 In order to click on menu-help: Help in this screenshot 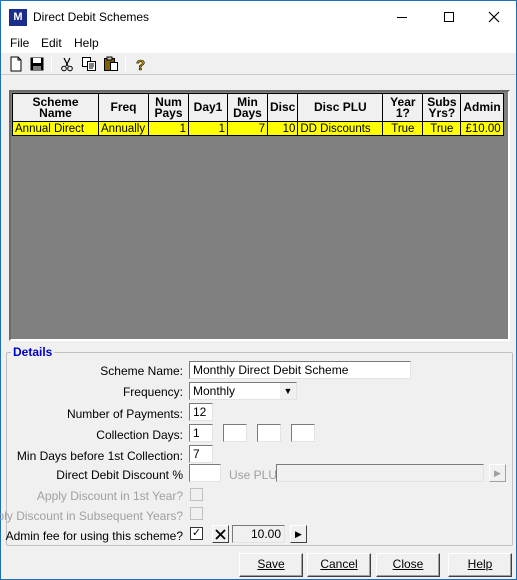, I will do `click(86, 43)`.